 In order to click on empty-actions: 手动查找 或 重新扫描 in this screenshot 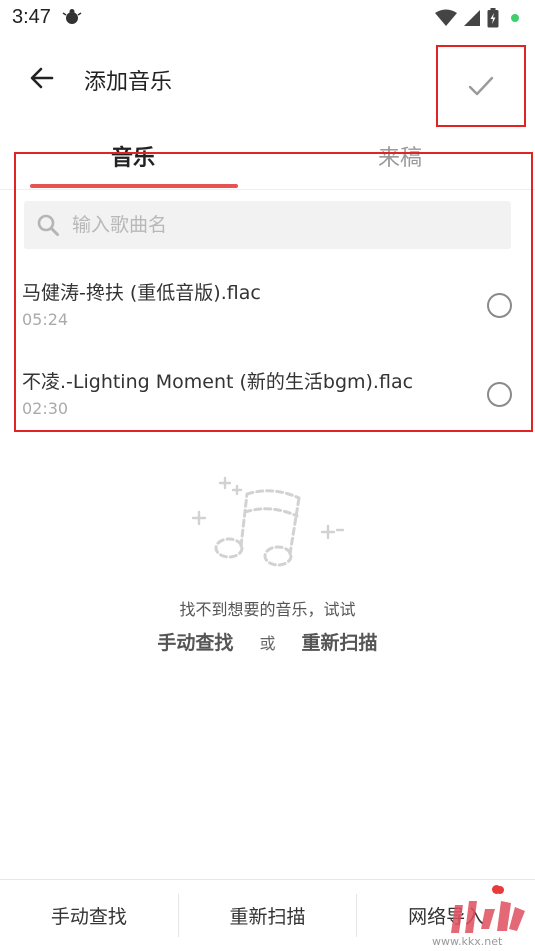, I will do `click(267, 641)`.